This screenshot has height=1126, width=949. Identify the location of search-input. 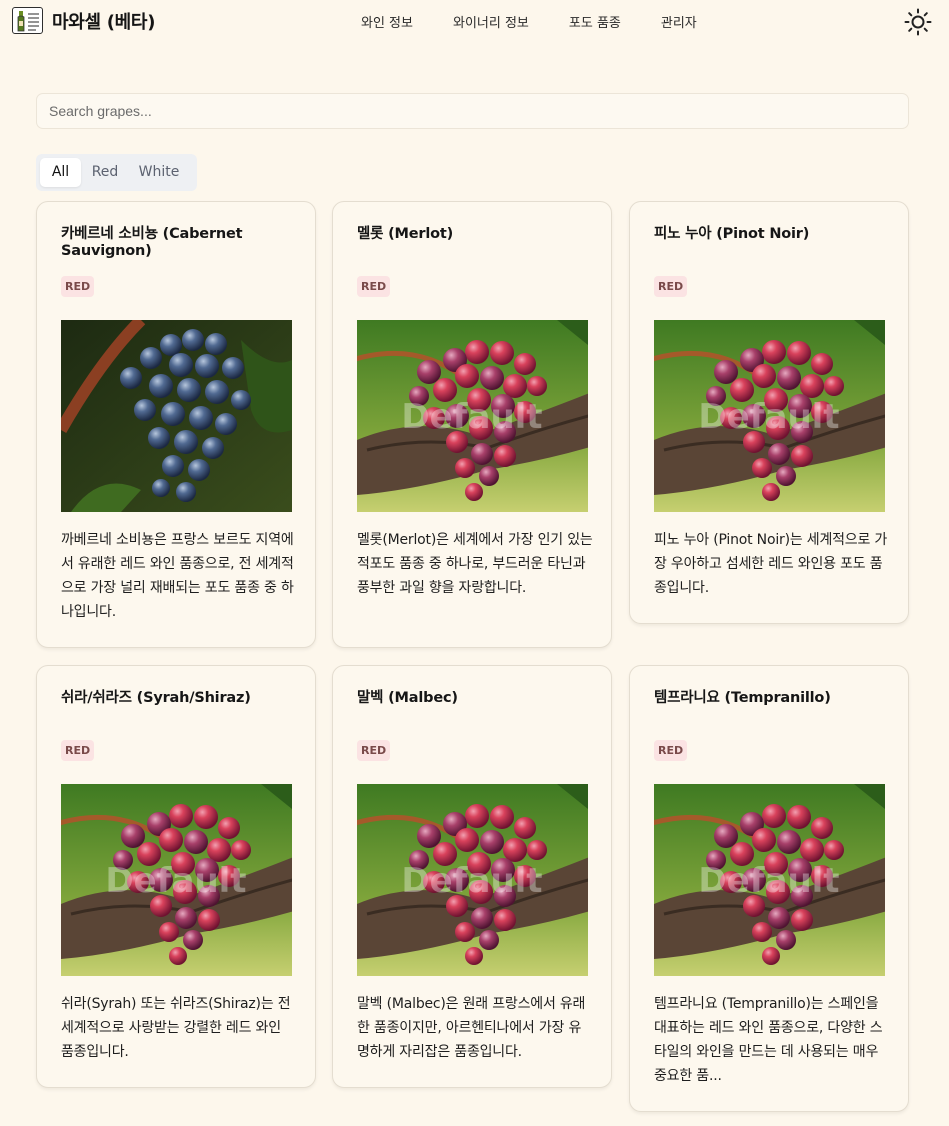
(472, 111).